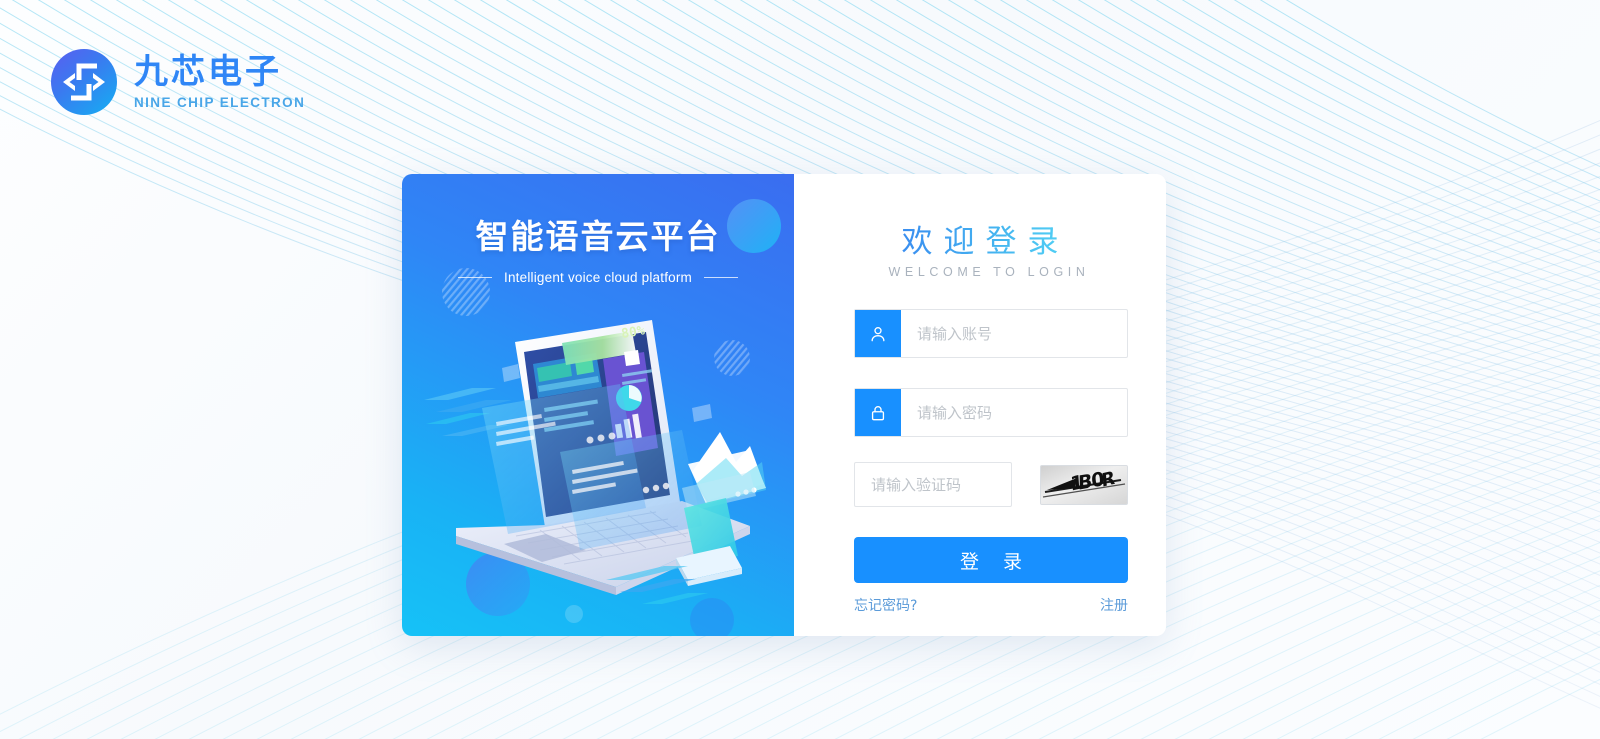  I want to click on password-input, so click(1014, 412).